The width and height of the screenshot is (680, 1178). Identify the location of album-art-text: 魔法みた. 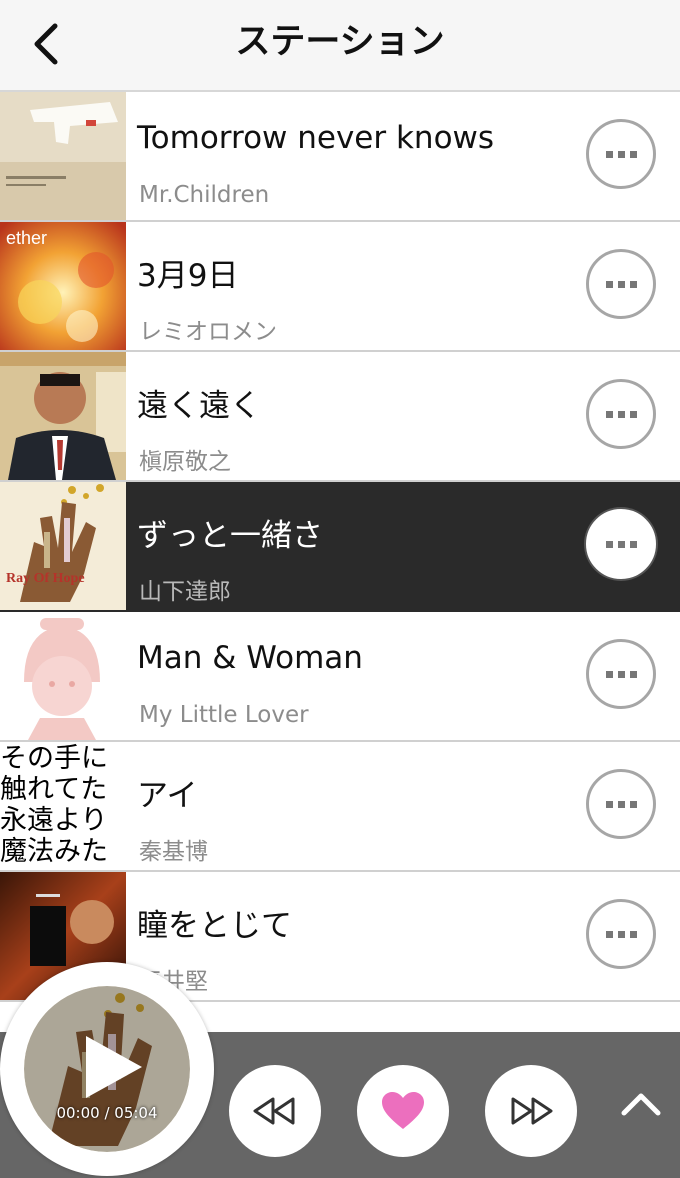
(54, 851).